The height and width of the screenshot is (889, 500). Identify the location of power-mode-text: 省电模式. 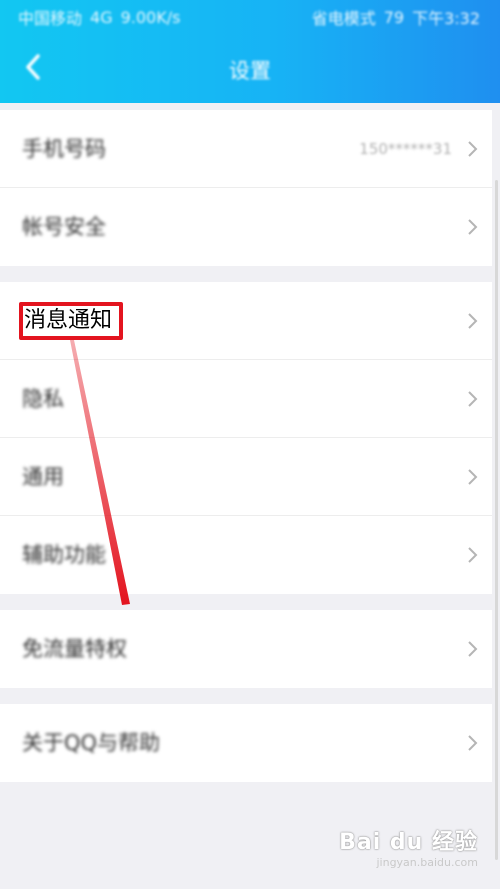
(343, 18).